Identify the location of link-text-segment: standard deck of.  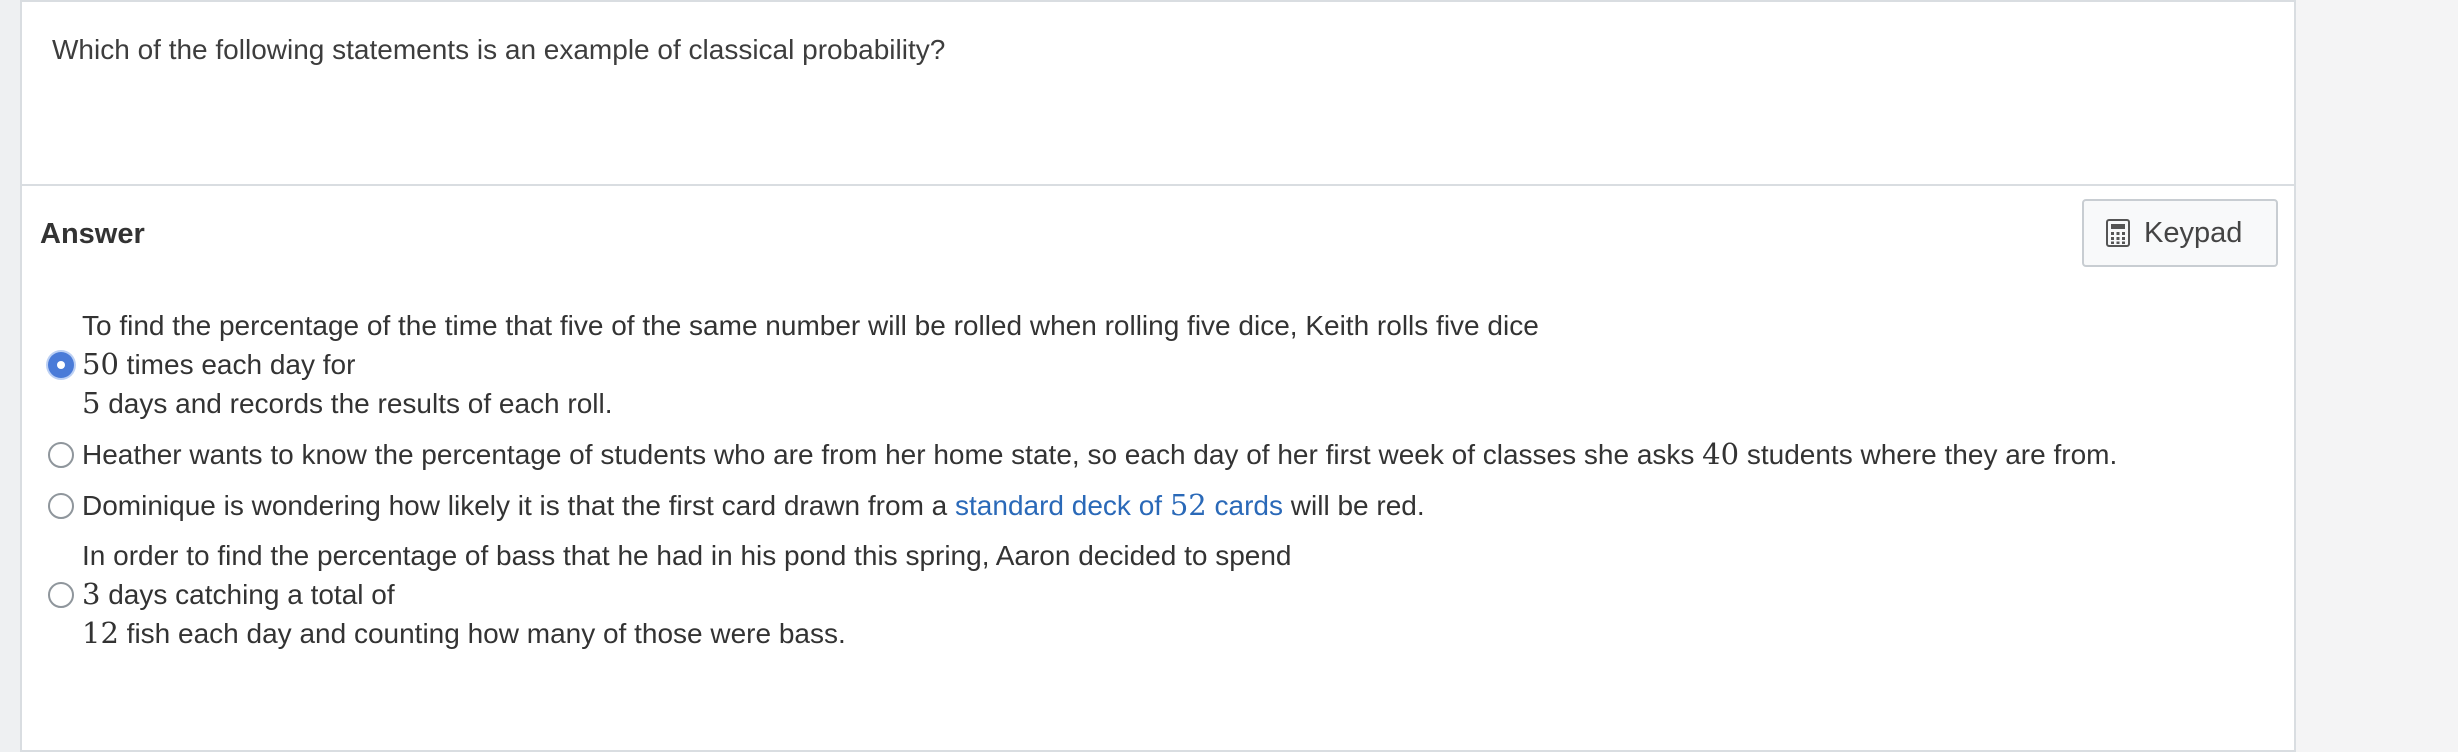
(1062, 505).